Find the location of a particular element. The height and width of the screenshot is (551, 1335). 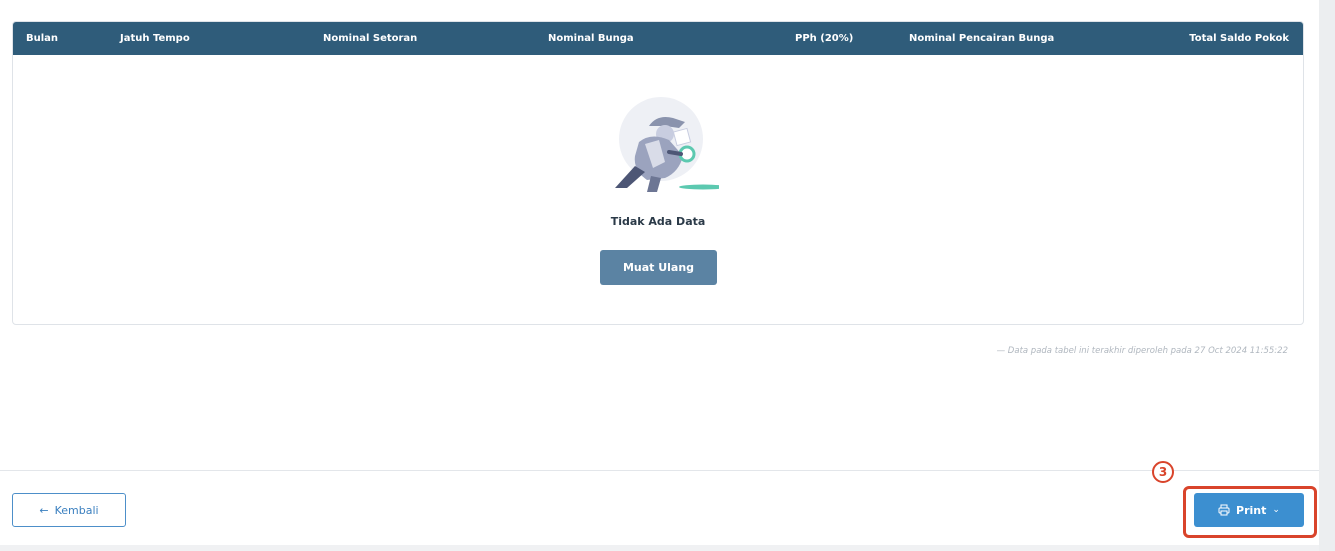

back-button: ← Kembali is located at coordinates (69, 510).